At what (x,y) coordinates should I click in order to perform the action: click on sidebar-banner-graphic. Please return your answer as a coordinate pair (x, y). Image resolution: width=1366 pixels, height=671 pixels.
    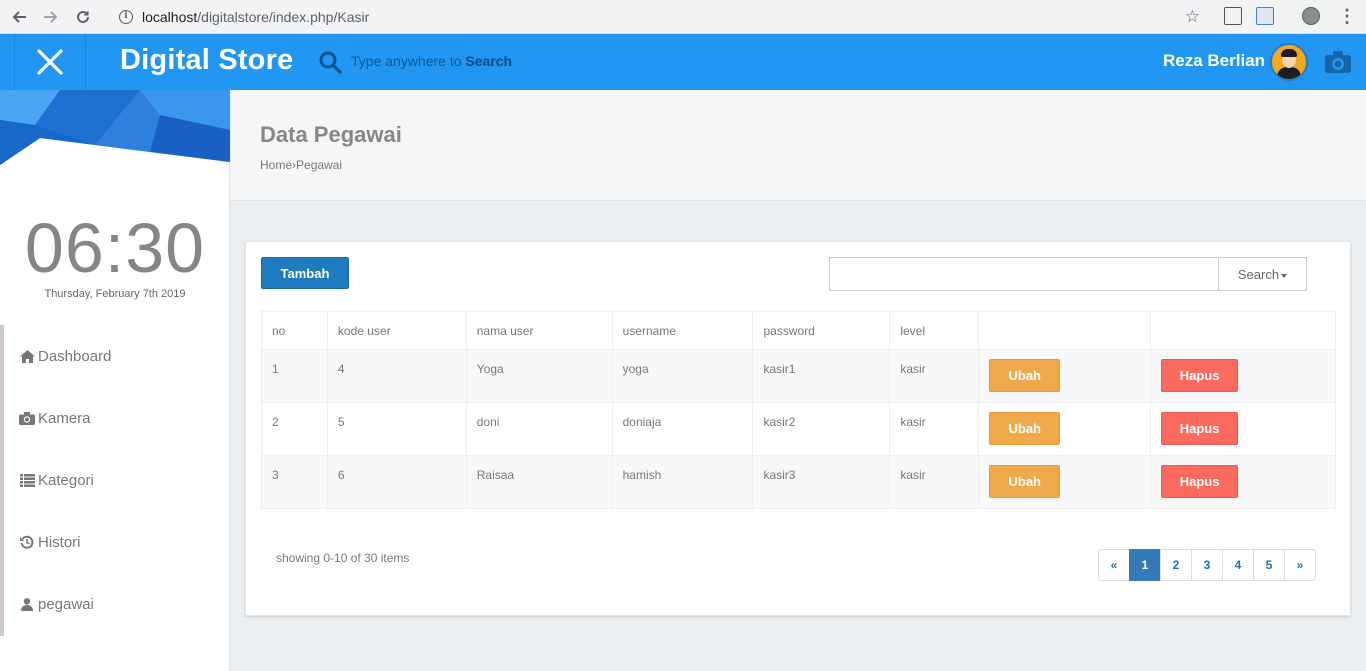
    Looking at the image, I should click on (115, 127).